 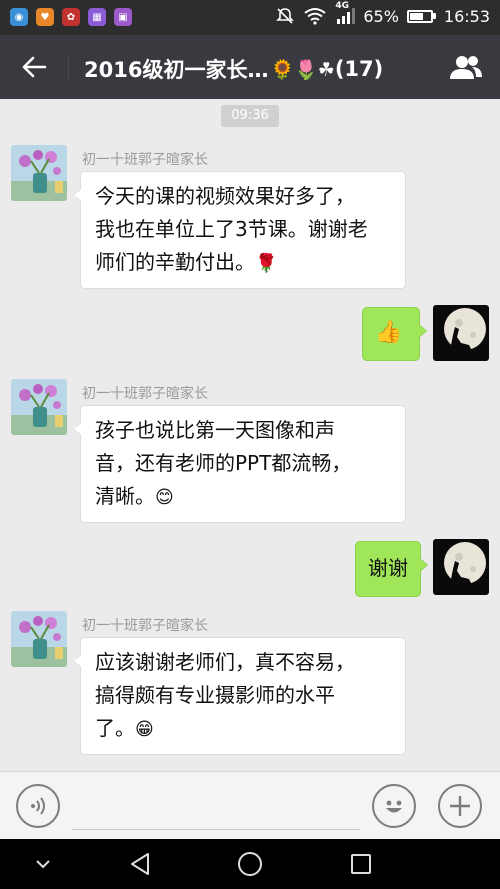 I want to click on group-members-icon, so click(x=466, y=67).